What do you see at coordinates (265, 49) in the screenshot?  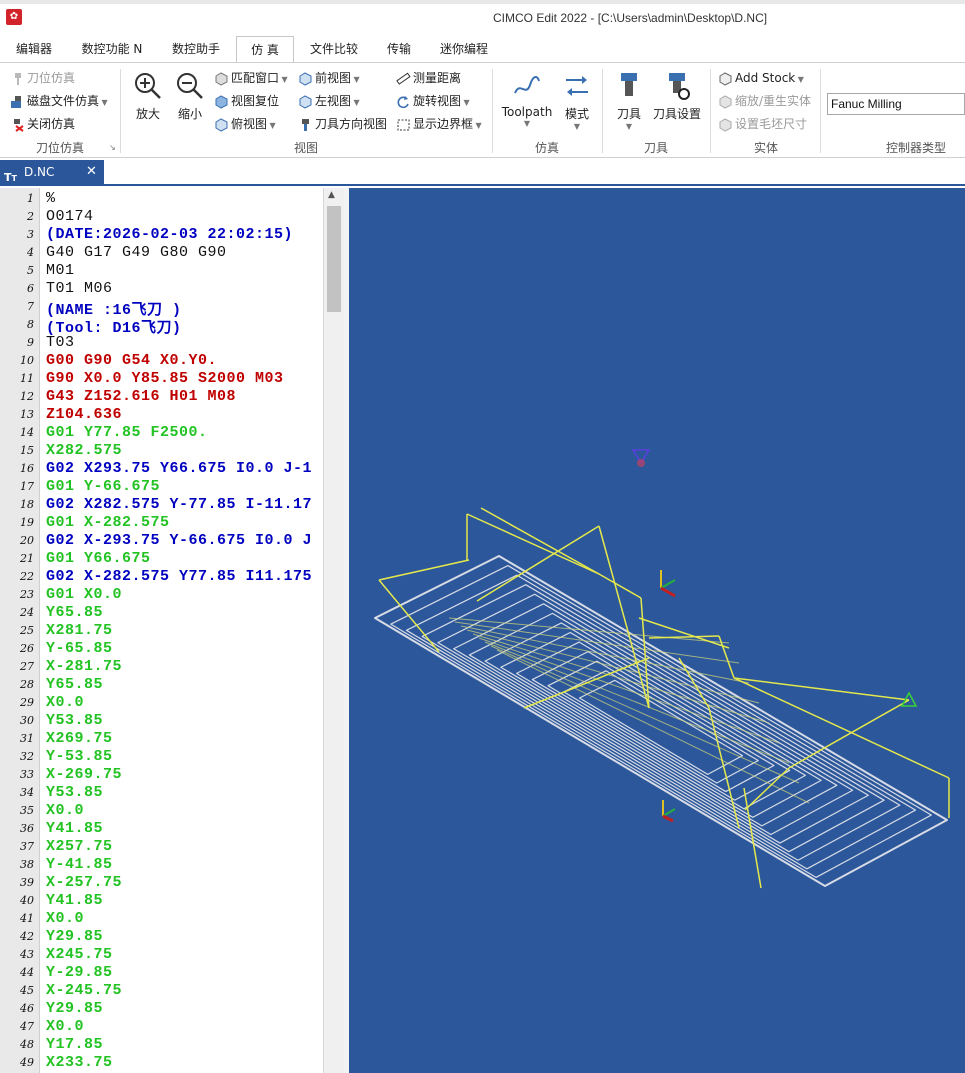 I see `tab-simulation: 仿 真` at bounding box center [265, 49].